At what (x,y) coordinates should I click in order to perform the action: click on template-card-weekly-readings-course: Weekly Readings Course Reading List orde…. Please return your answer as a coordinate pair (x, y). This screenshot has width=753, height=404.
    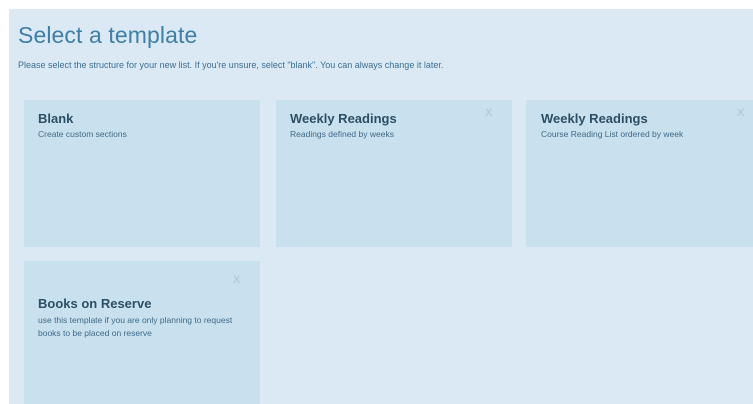
    Looking at the image, I should click on (639, 173).